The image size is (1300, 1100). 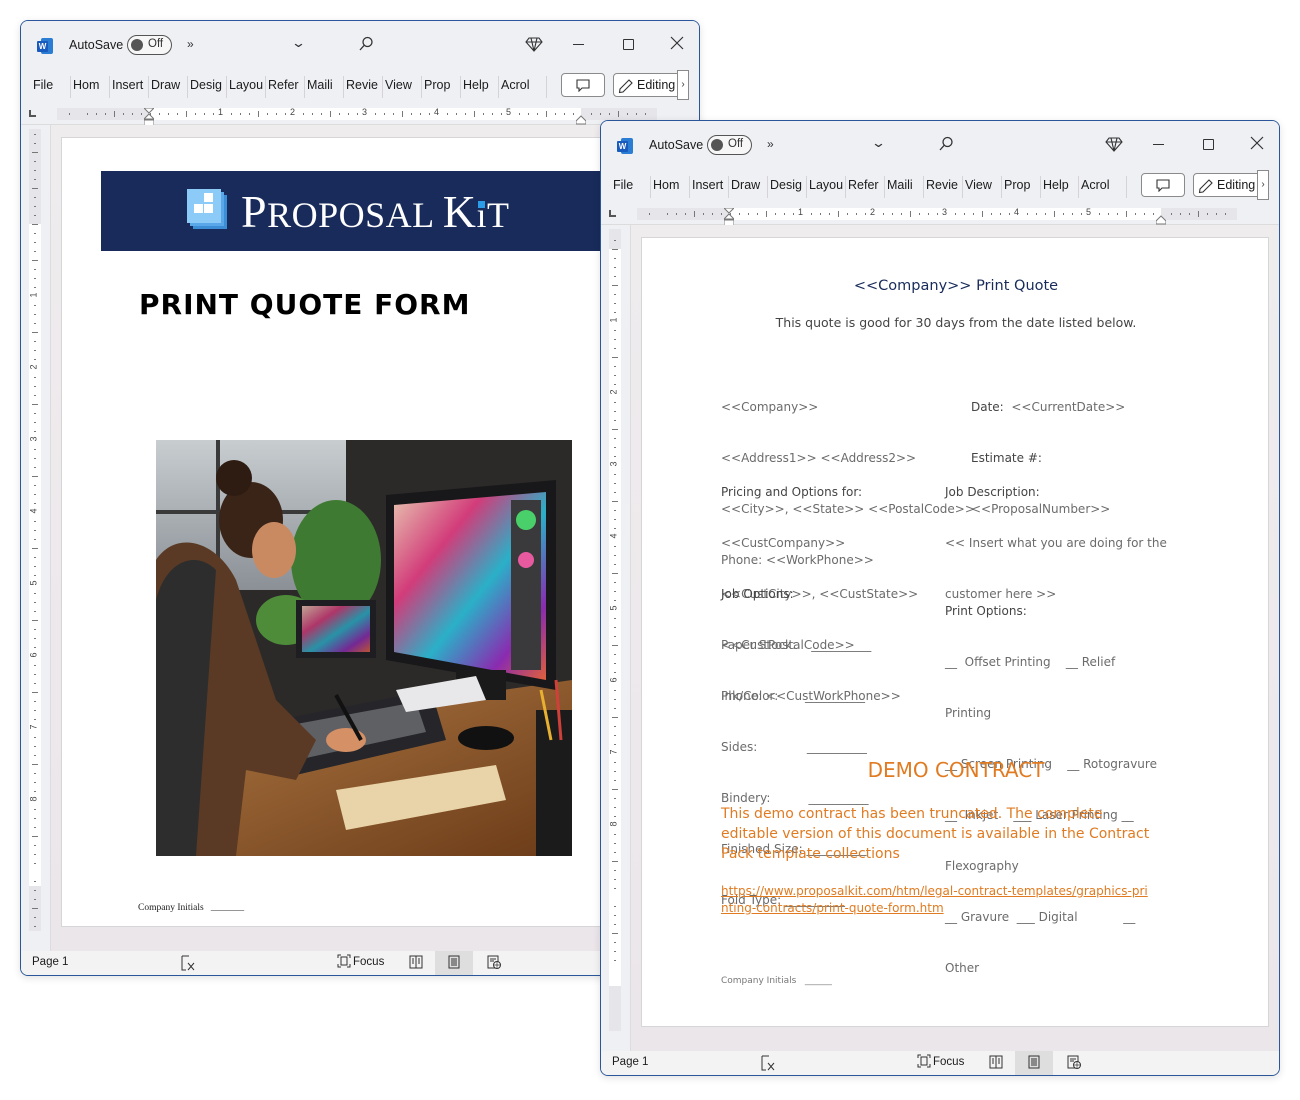 What do you see at coordinates (613, 392) in the screenshot?
I see `ruler-number: 2` at bounding box center [613, 392].